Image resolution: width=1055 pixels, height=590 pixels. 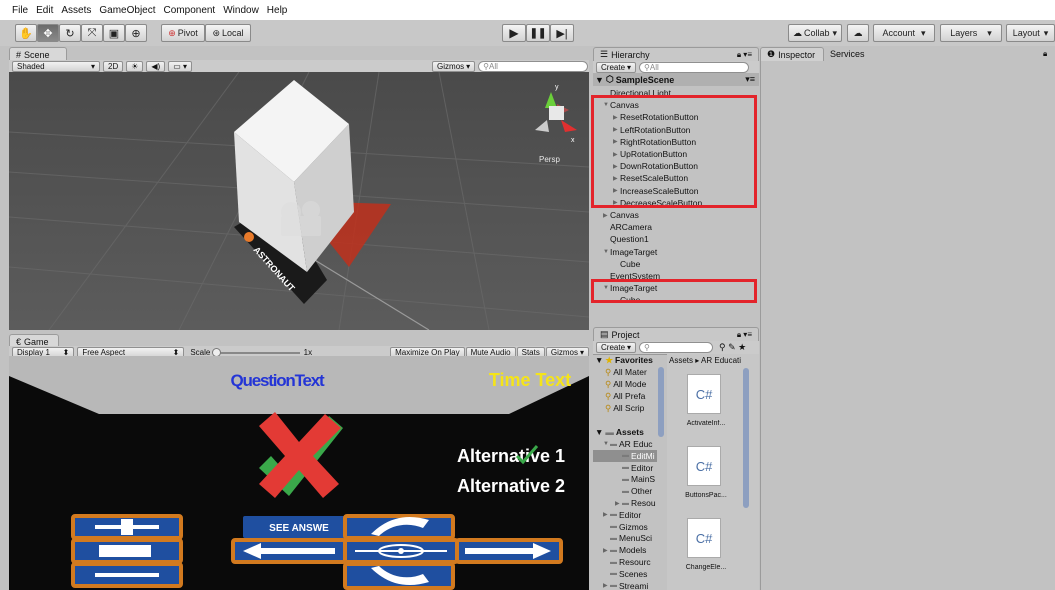 I want to click on project-lock-icon: 🔒︎ ▾≡, so click(x=744, y=335).